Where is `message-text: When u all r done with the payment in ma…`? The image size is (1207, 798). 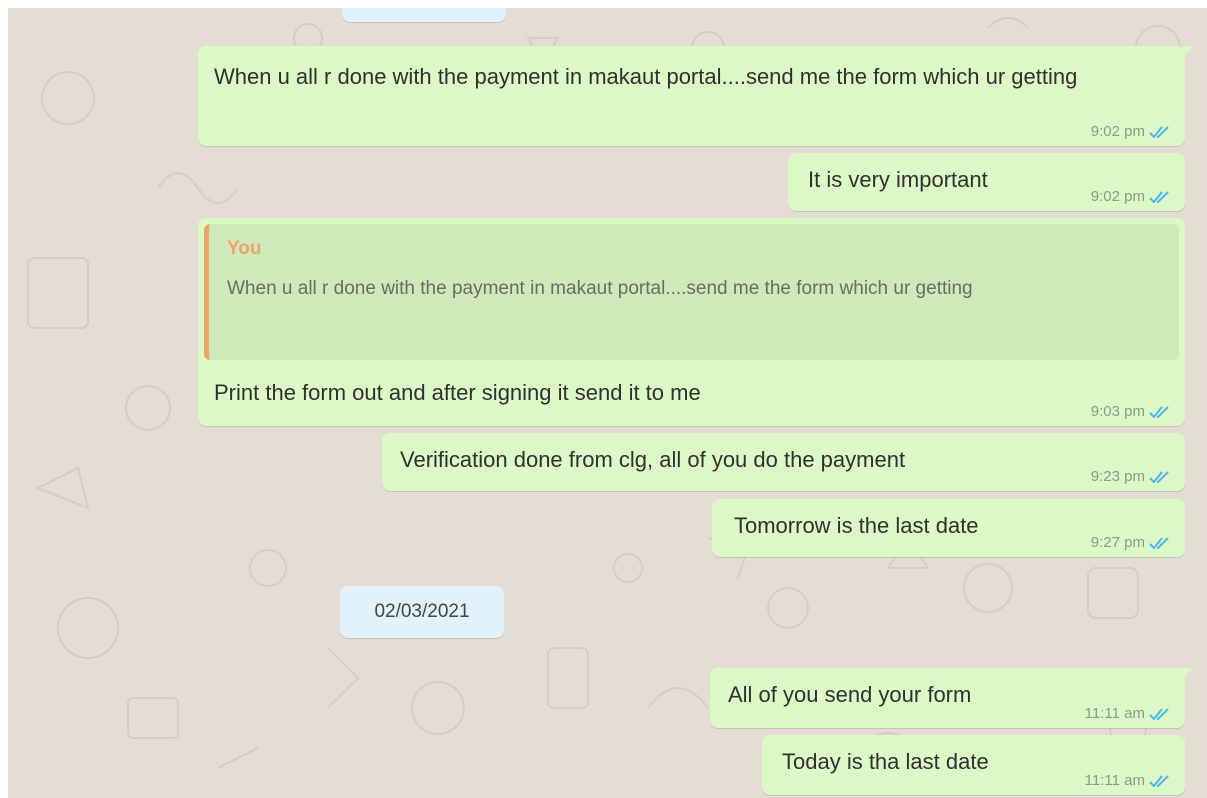
message-text: When u all r done with the payment in ma… is located at coordinates (646, 76).